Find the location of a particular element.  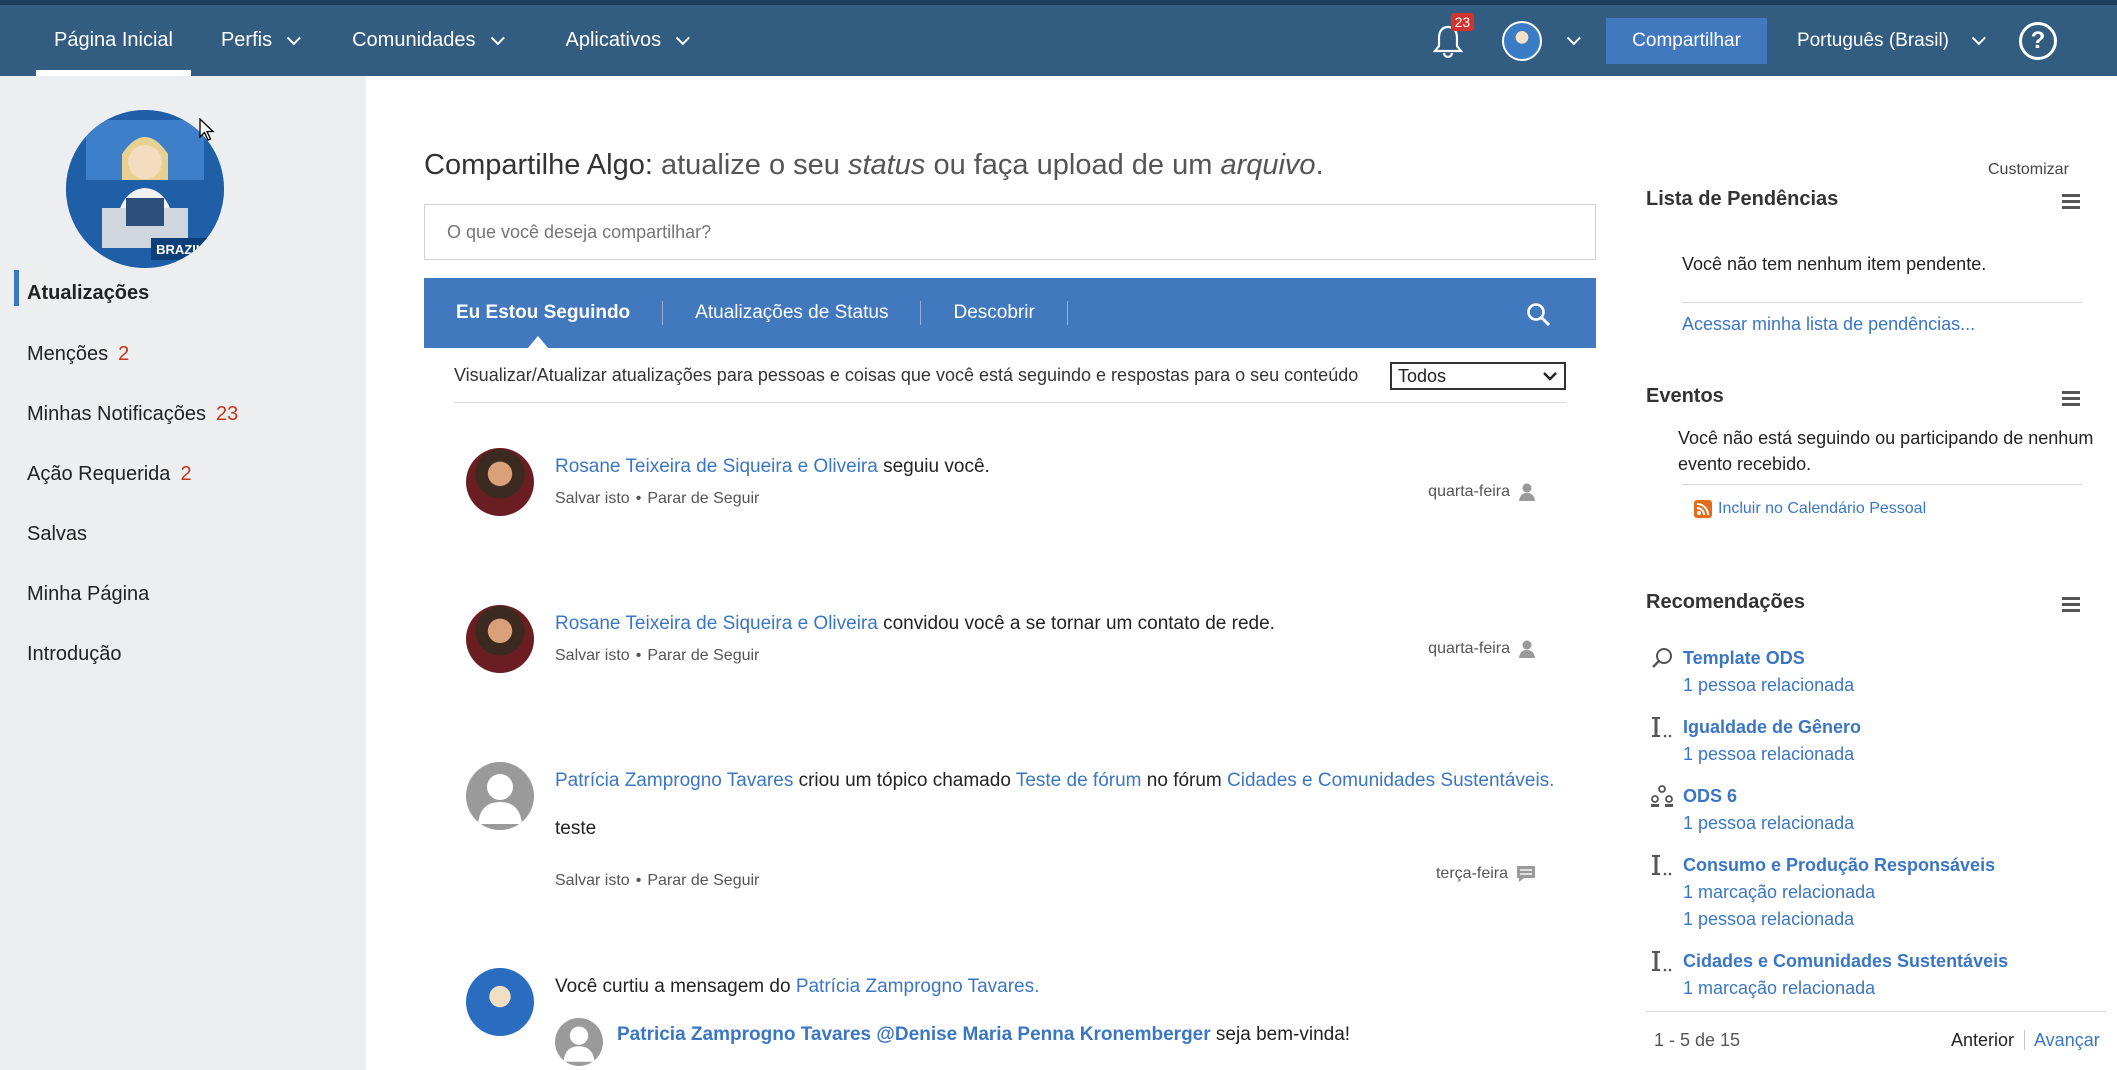

tab-status-updates: Atualizações de Status is located at coordinates (792, 313).